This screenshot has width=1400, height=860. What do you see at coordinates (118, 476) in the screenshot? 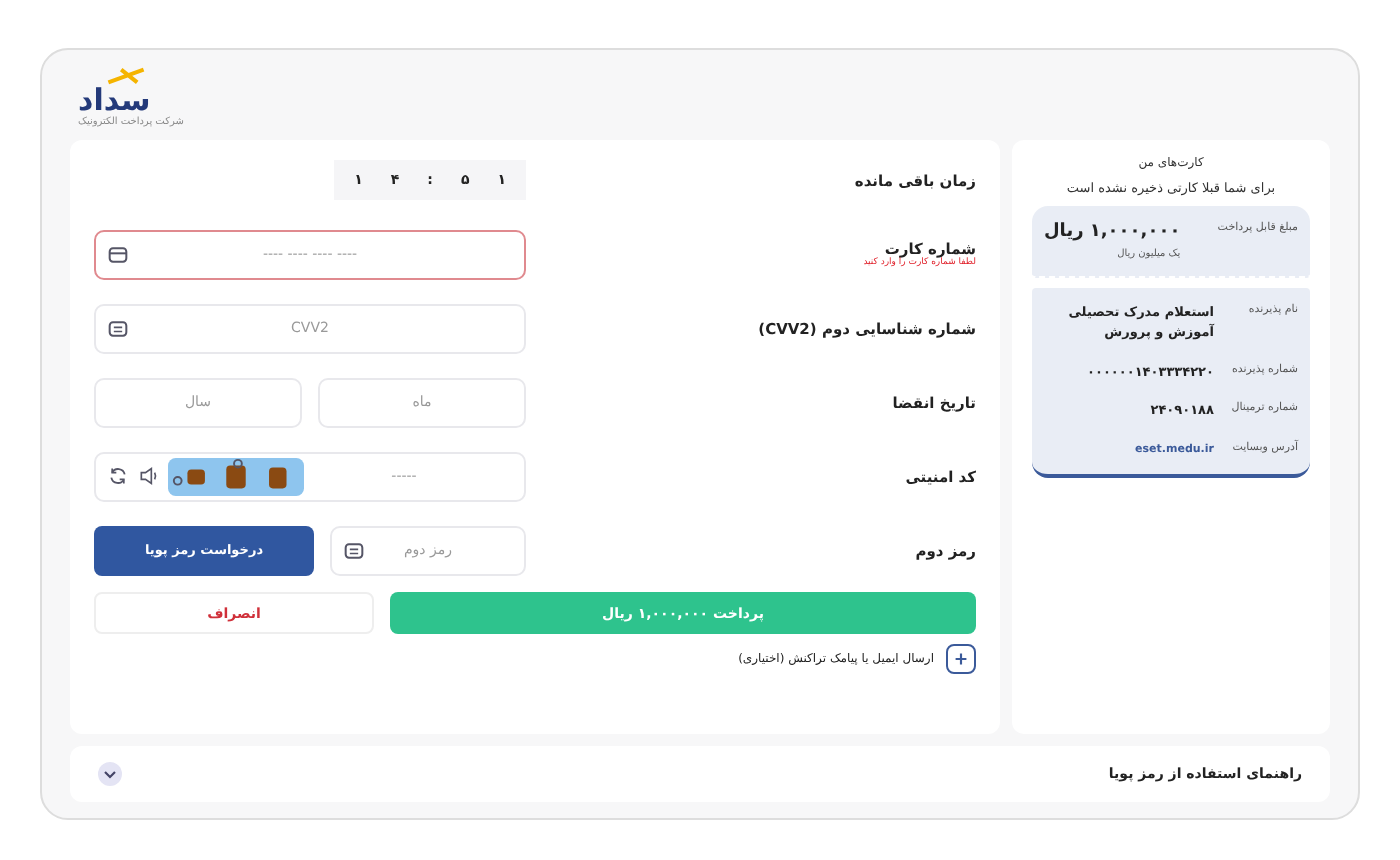
I see `refresh-icon` at bounding box center [118, 476].